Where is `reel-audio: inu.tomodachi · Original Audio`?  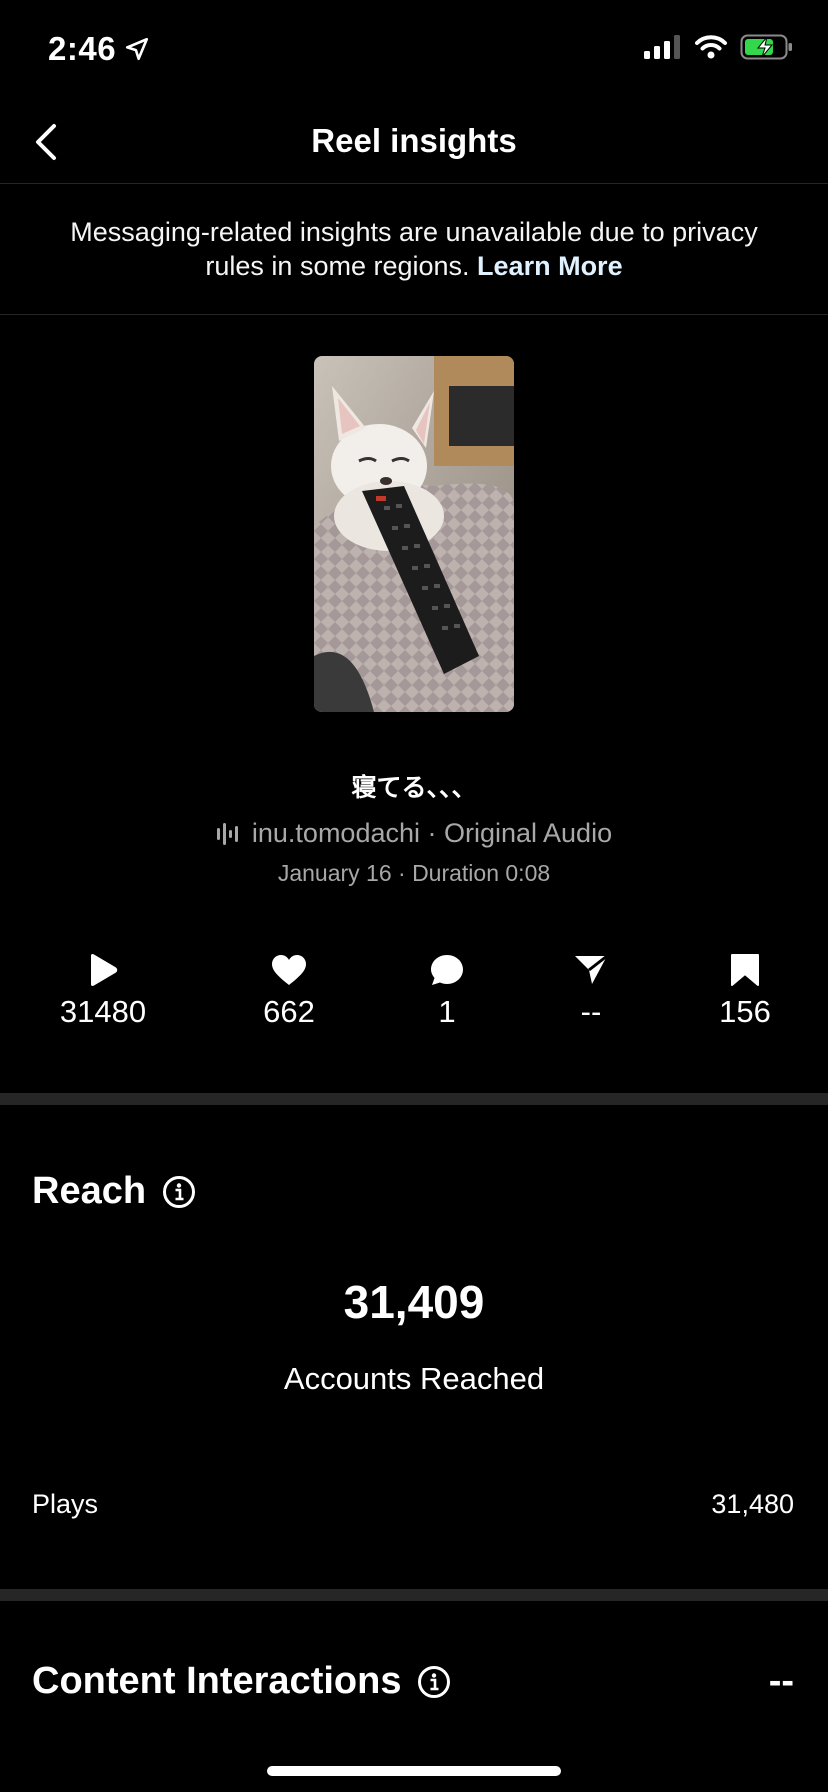
reel-audio: inu.tomodachi · Original Audio is located at coordinates (414, 833).